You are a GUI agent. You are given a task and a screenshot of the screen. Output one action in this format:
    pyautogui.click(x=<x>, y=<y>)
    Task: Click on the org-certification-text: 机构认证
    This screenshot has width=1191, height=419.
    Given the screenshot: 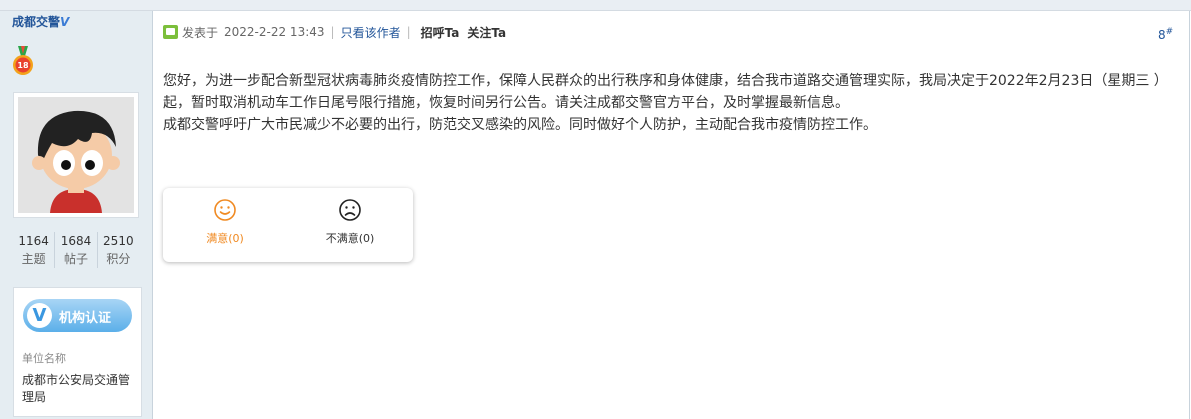 What is the action you would take?
    pyautogui.click(x=85, y=318)
    